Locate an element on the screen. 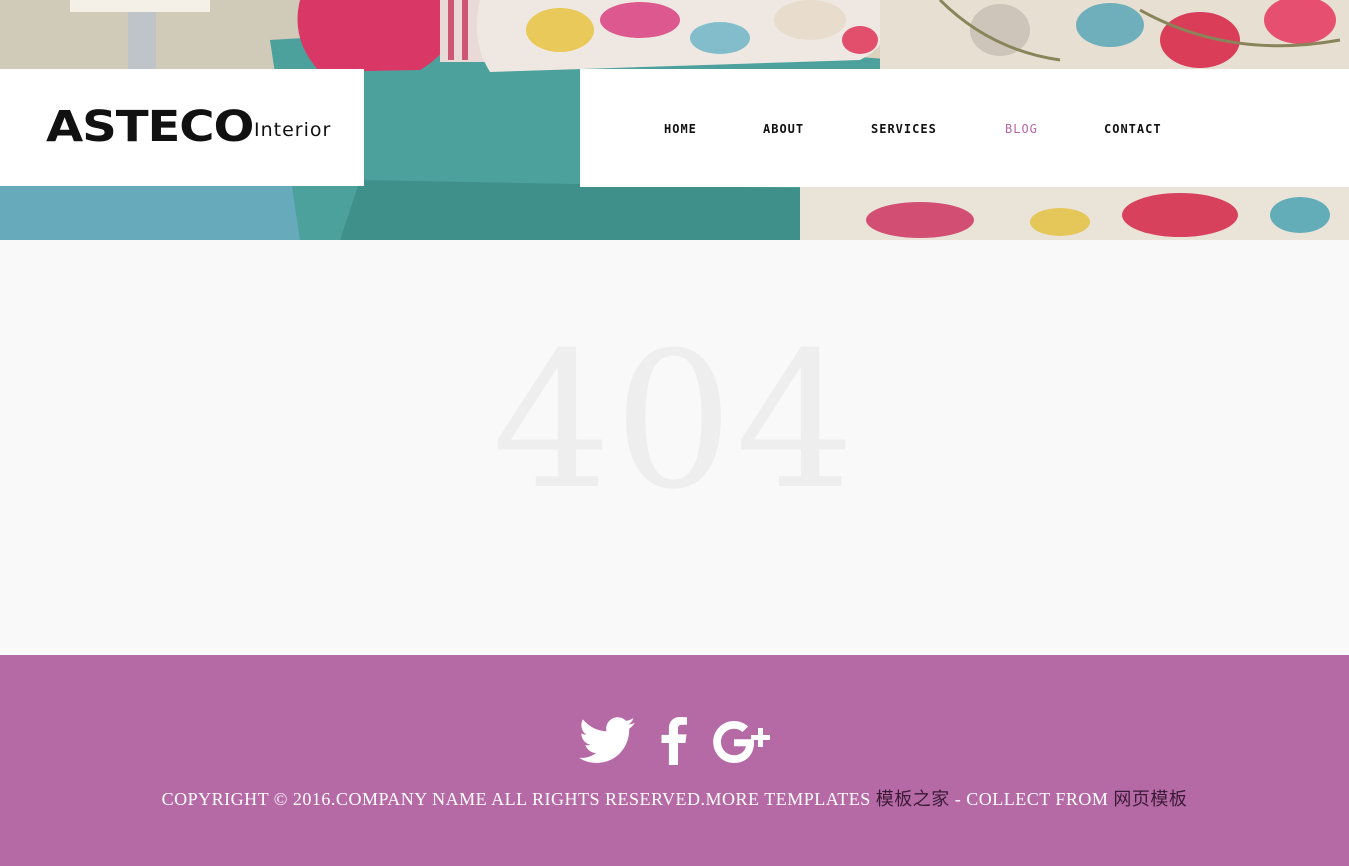  facebook-link is located at coordinates (674, 741).